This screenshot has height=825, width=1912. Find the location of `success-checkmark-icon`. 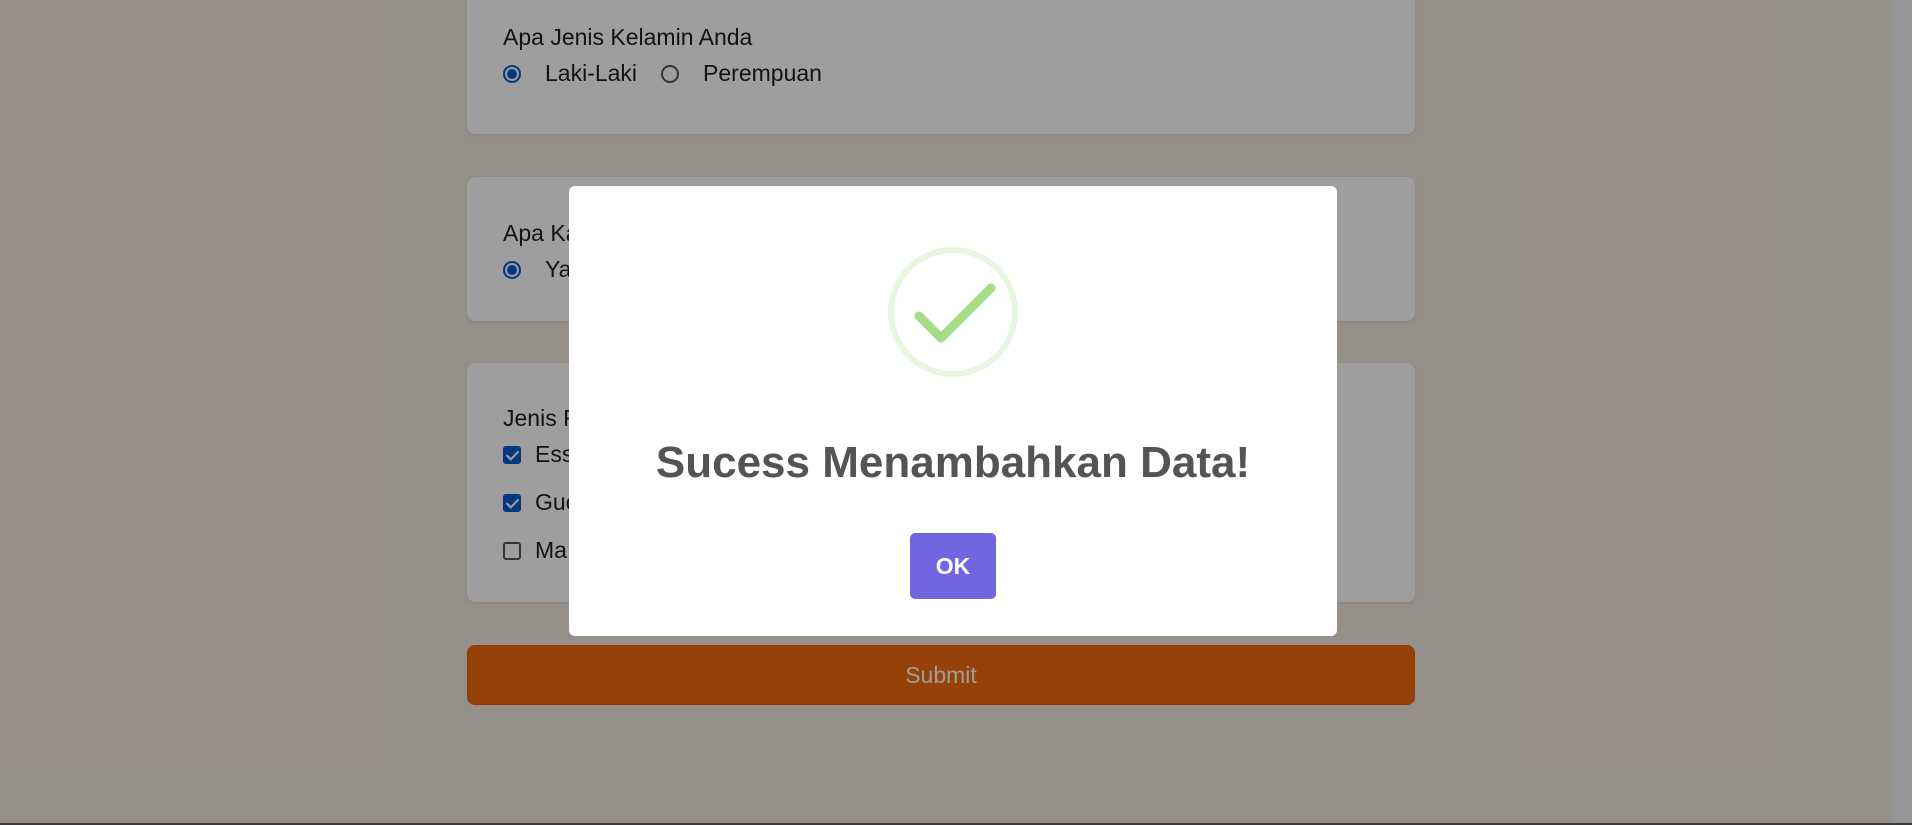

success-checkmark-icon is located at coordinates (953, 312).